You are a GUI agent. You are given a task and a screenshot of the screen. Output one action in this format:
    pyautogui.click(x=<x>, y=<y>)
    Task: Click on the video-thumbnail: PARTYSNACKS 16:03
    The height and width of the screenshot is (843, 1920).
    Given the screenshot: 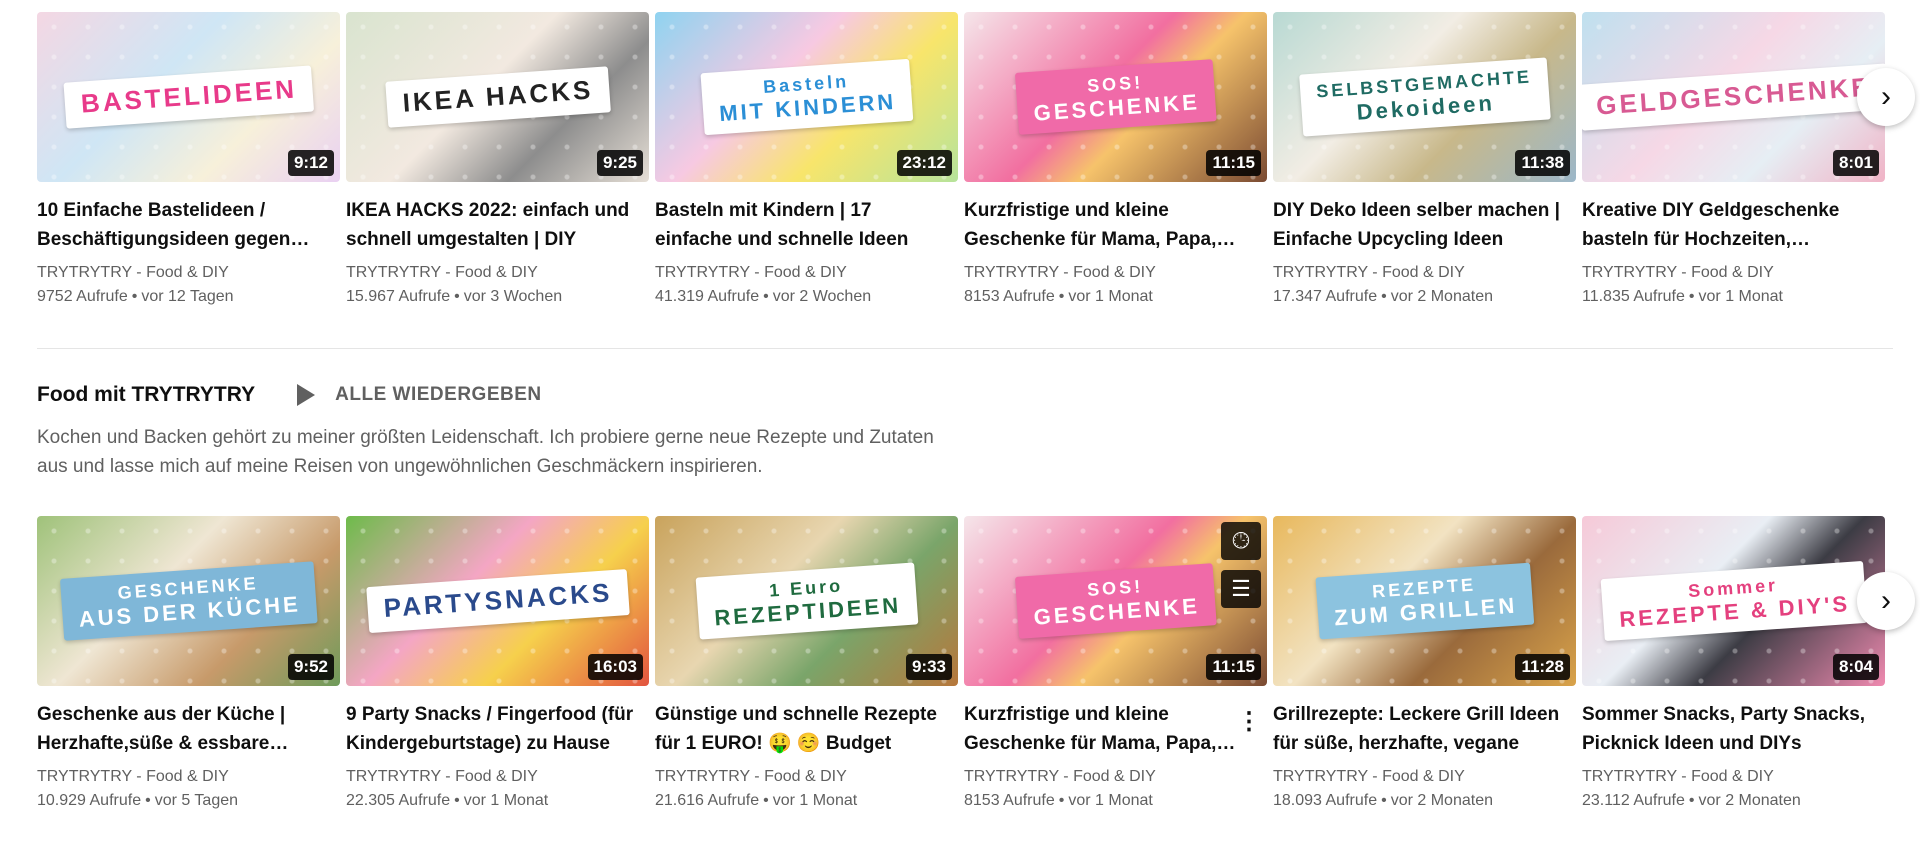 What is the action you would take?
    pyautogui.click(x=497, y=601)
    